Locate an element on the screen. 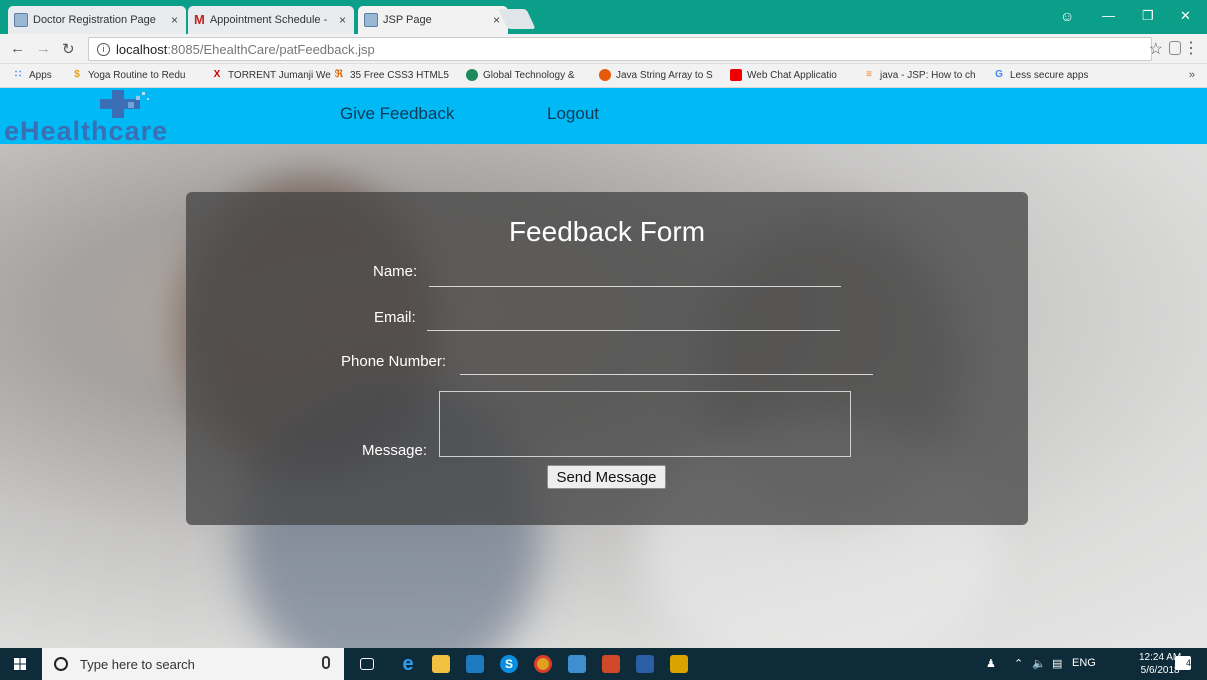 This screenshot has width=1207, height=680. profile-icon: ☺ is located at coordinates (1067, 16).